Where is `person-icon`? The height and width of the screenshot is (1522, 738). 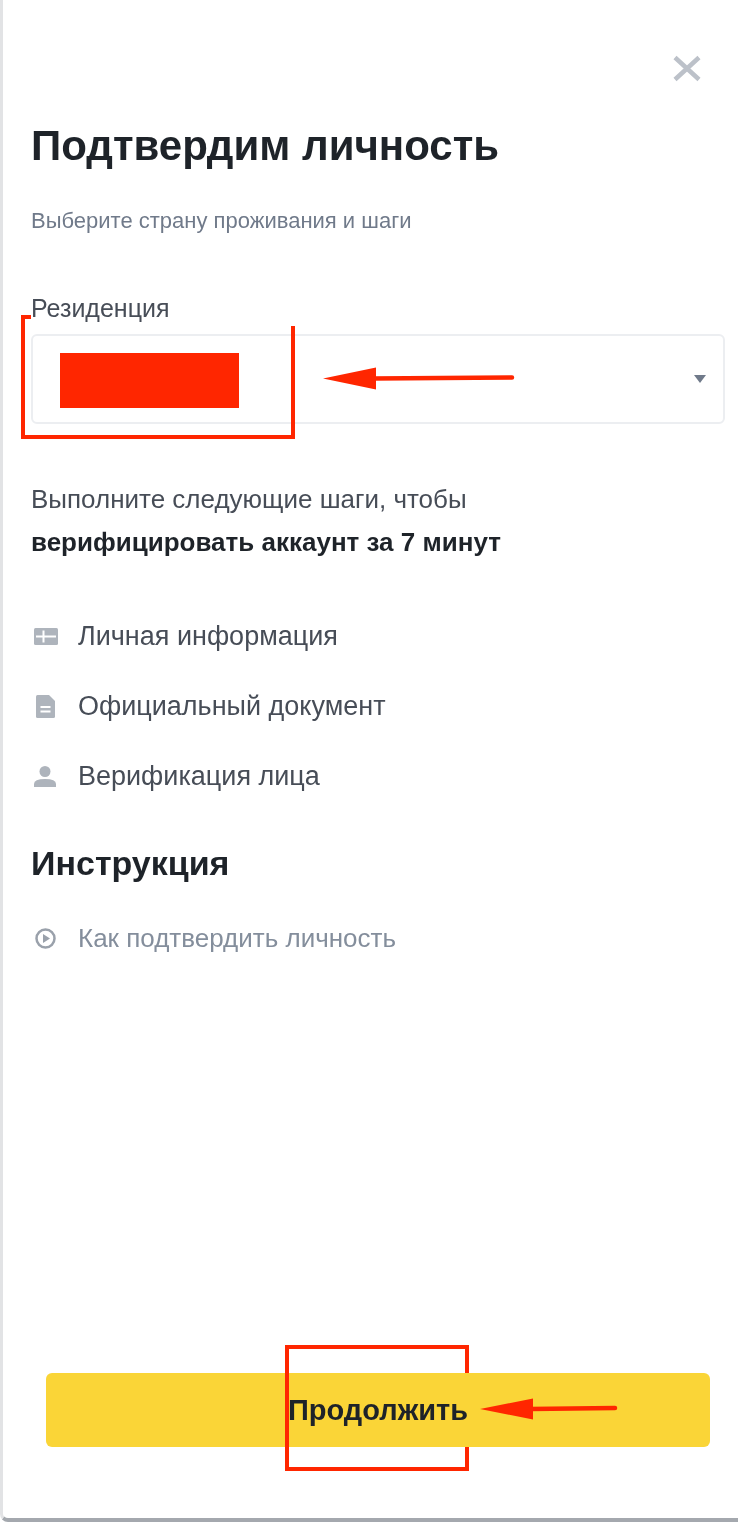 person-icon is located at coordinates (45, 776).